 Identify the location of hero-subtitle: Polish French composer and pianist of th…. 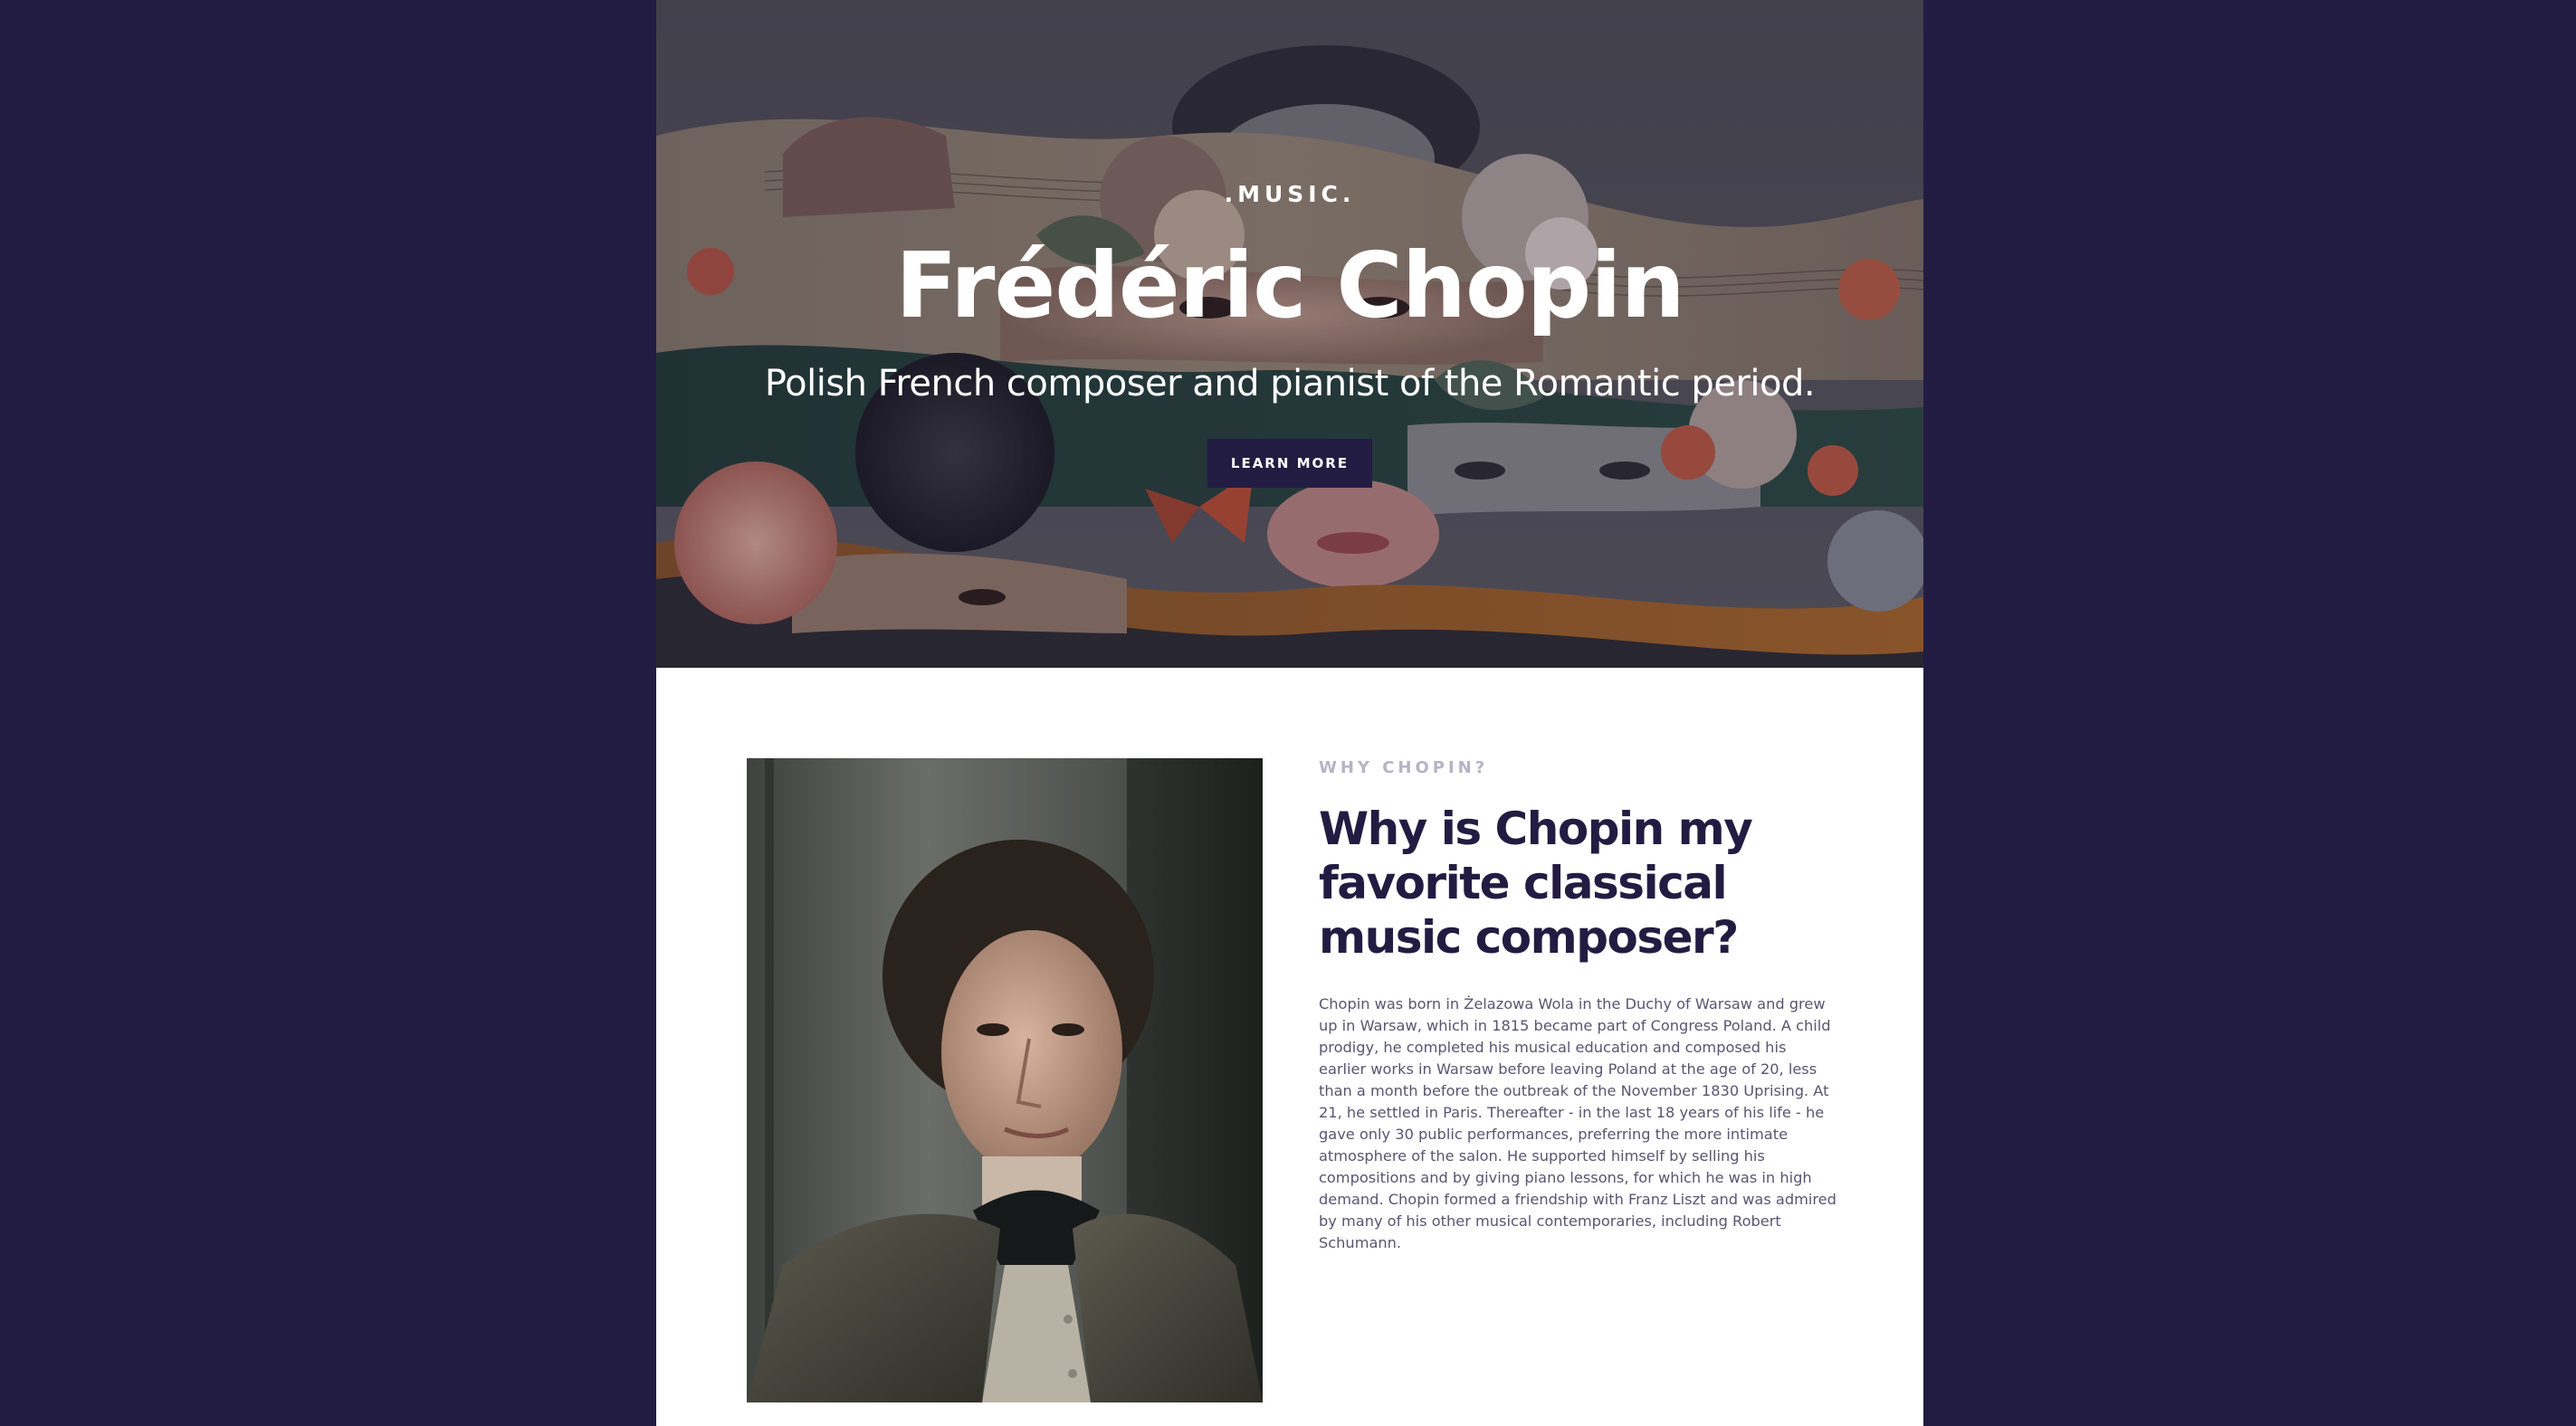
(1290, 383).